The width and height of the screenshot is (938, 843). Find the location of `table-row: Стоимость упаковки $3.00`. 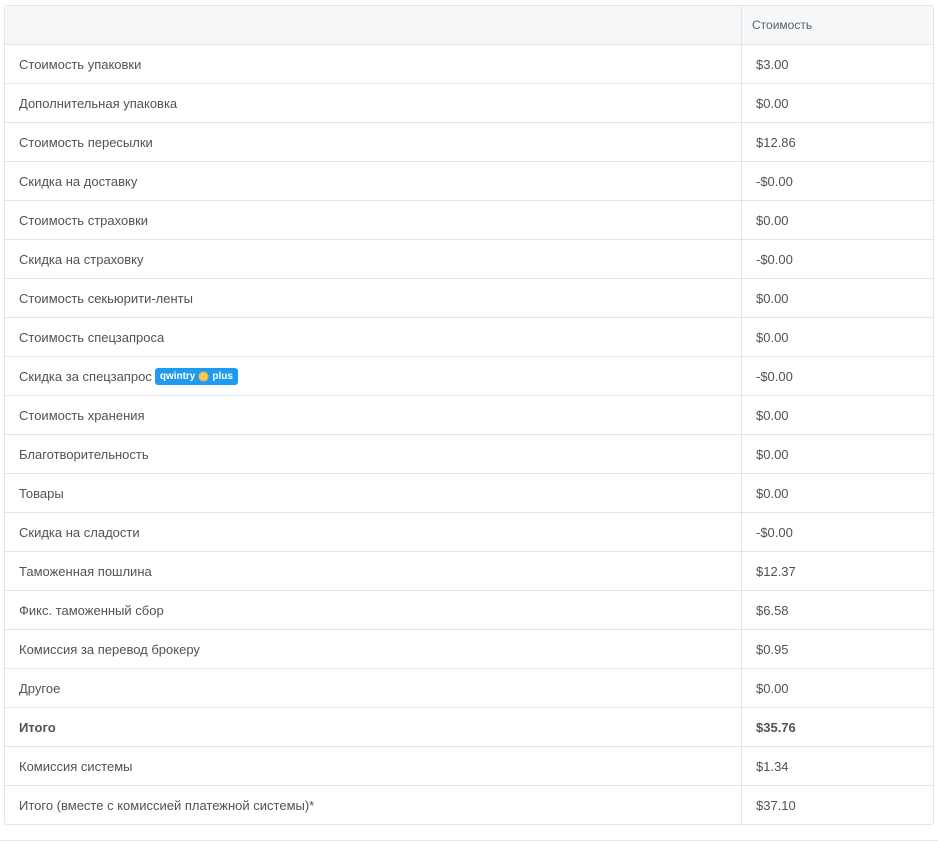

table-row: Стоимость упаковки $3.00 is located at coordinates (469, 63).